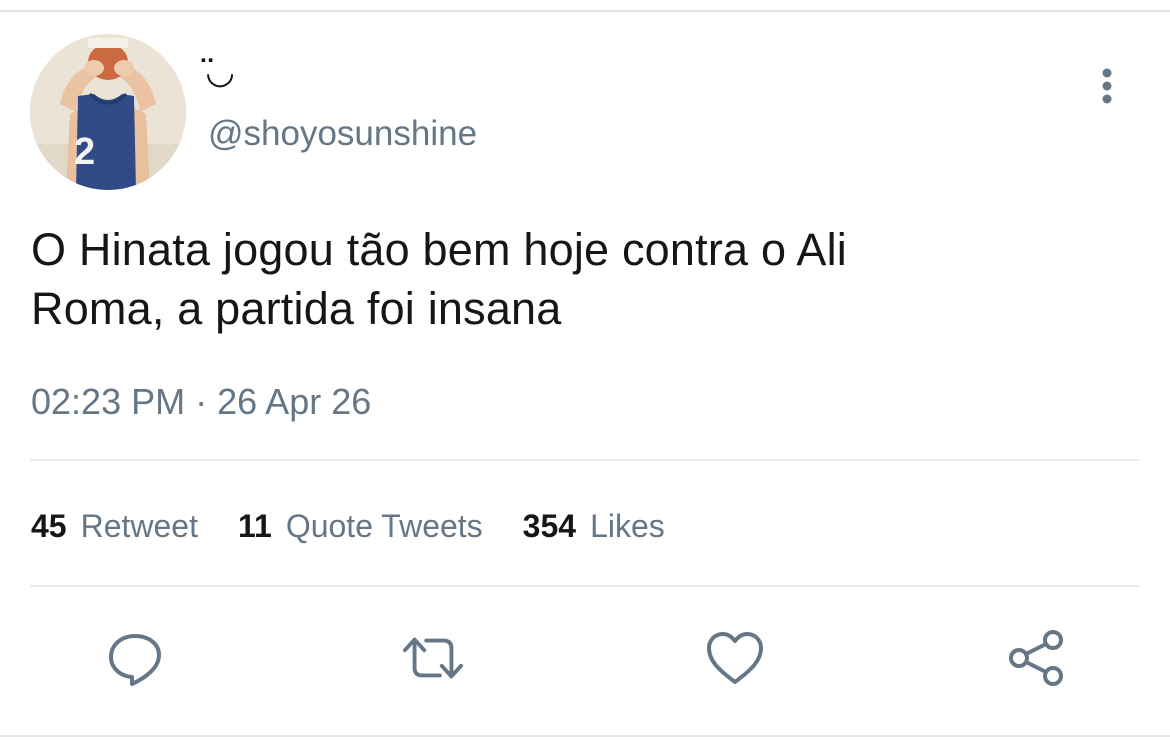  Describe the element at coordinates (49, 526) in the screenshot. I see `retweet-count: 45` at that location.